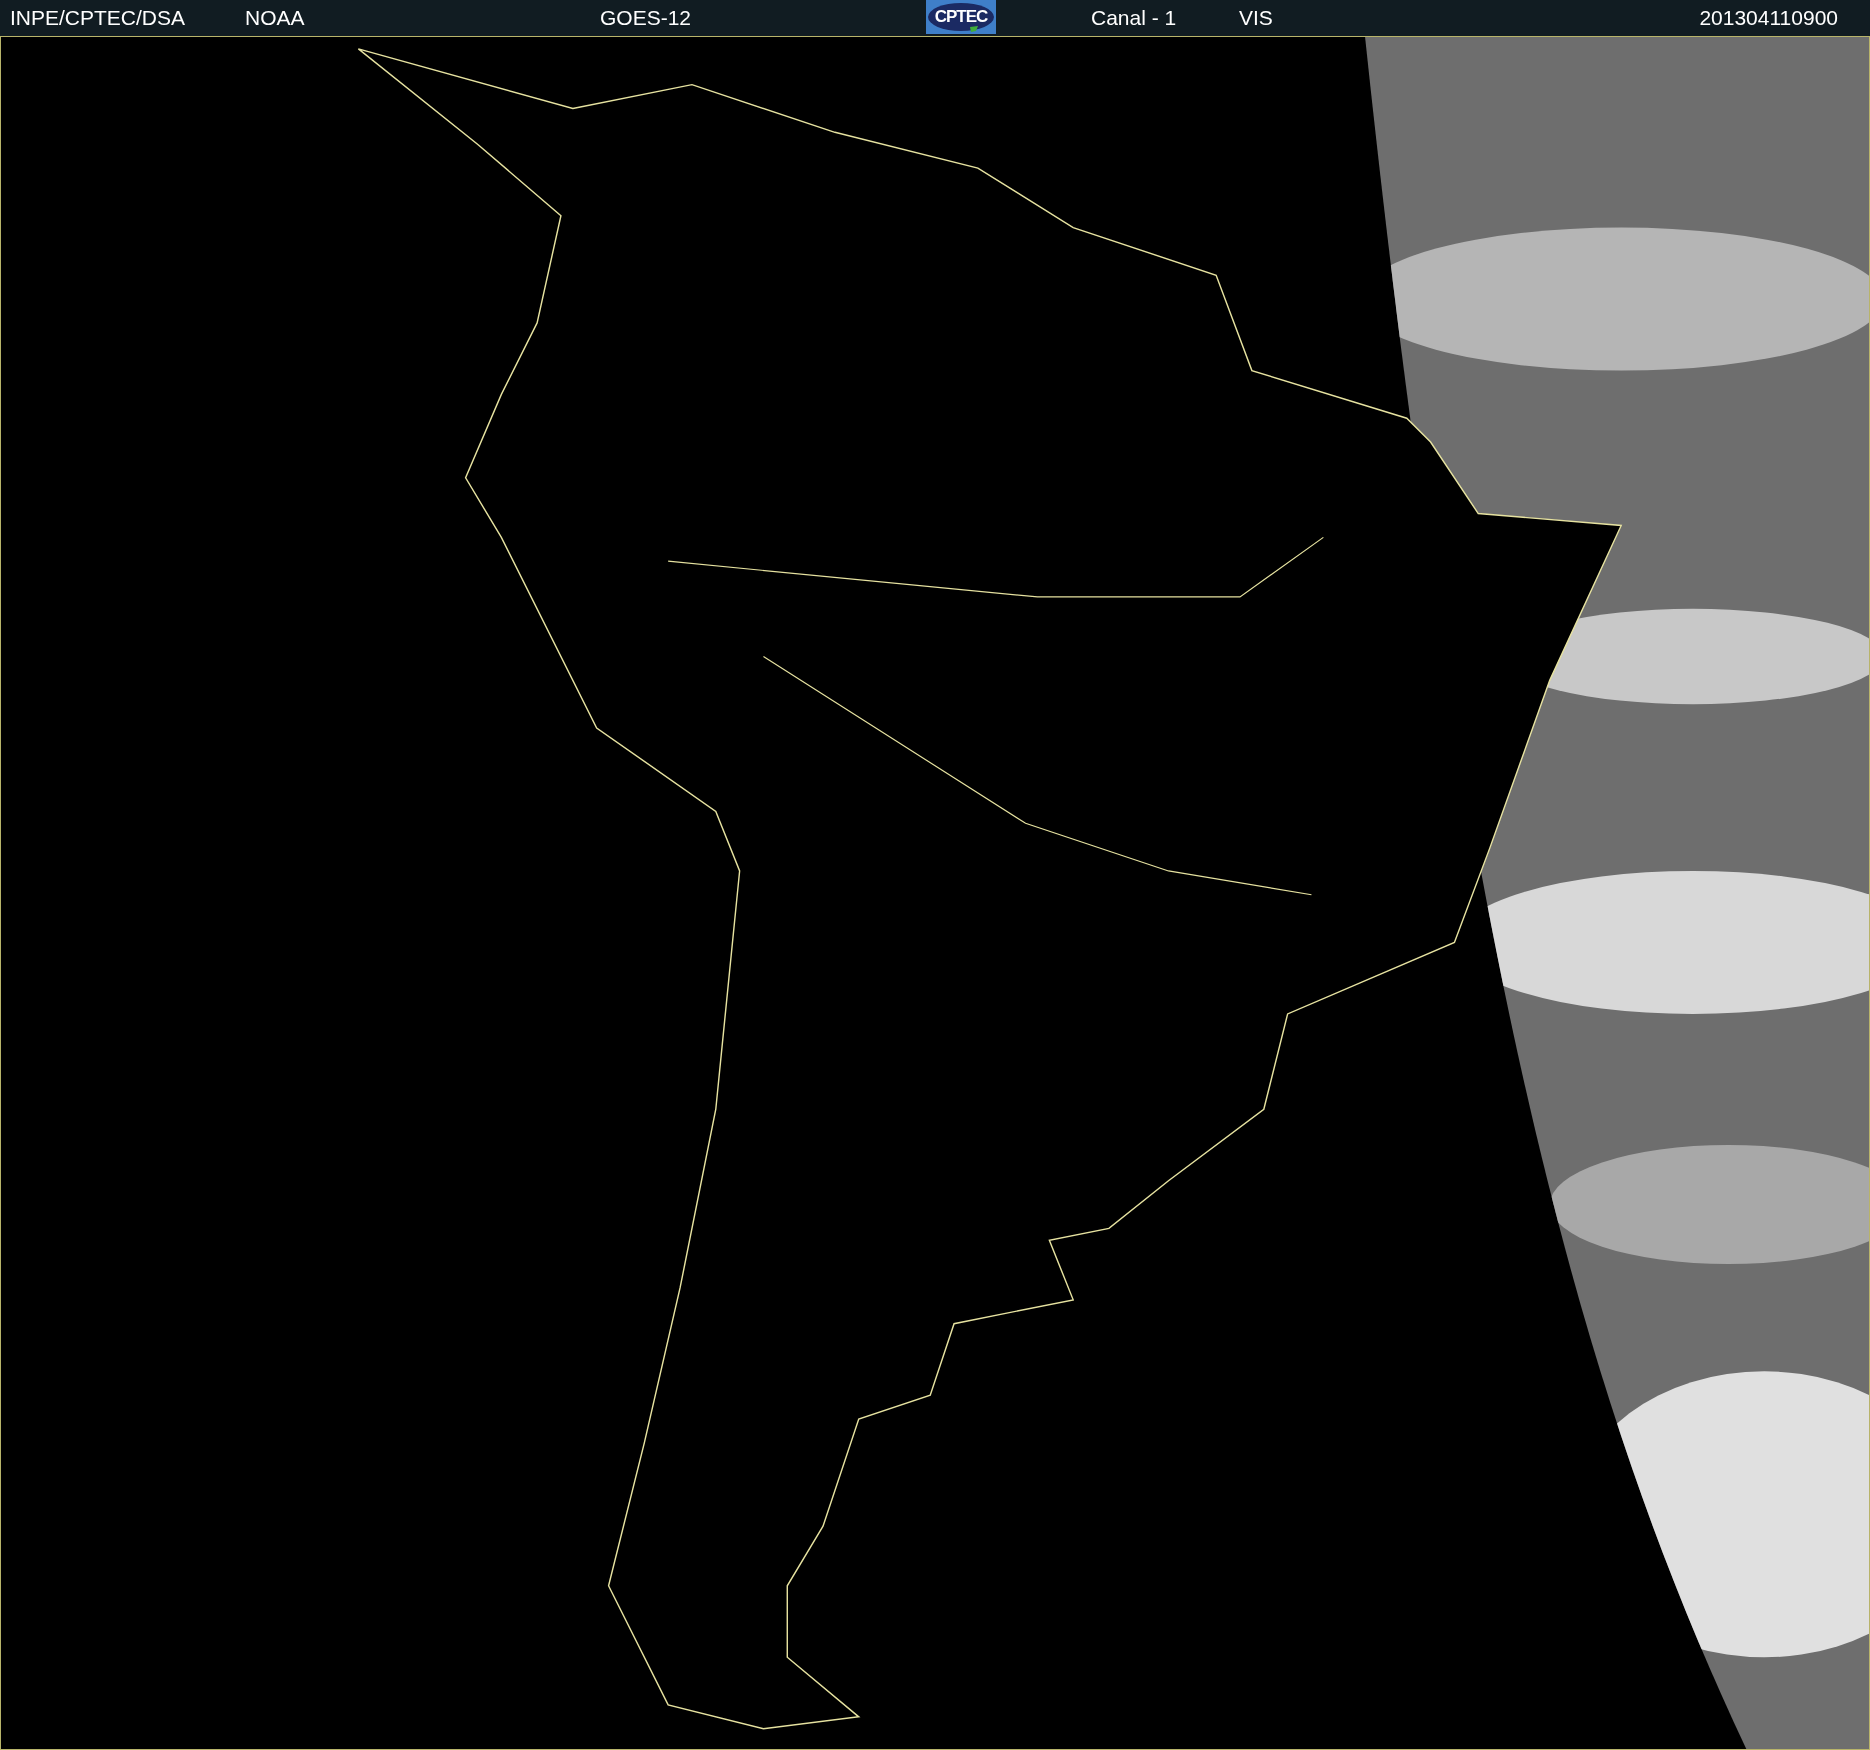 This screenshot has height=1750, width=1870. Describe the element at coordinates (98, 18) in the screenshot. I see `source-label: INPE/CPTEC/DSA` at that location.